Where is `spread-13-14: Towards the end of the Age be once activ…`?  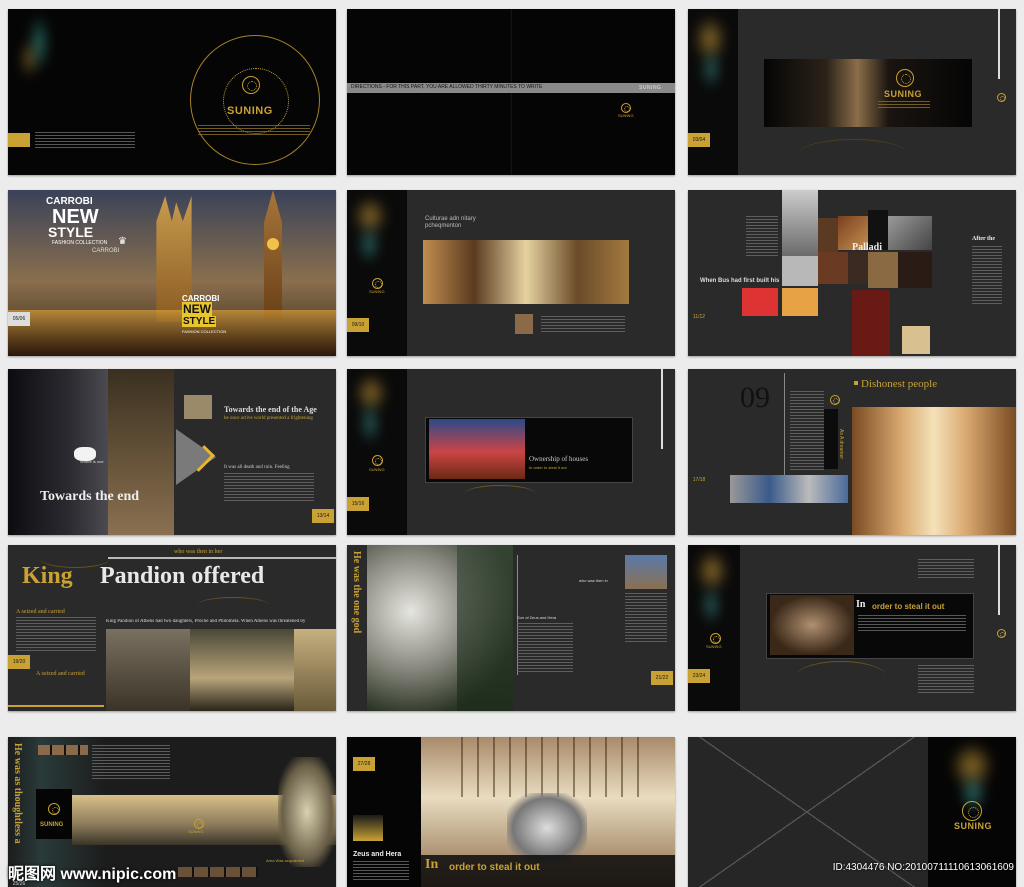 spread-13-14: Towards the end of the Age be once activ… is located at coordinates (172, 452).